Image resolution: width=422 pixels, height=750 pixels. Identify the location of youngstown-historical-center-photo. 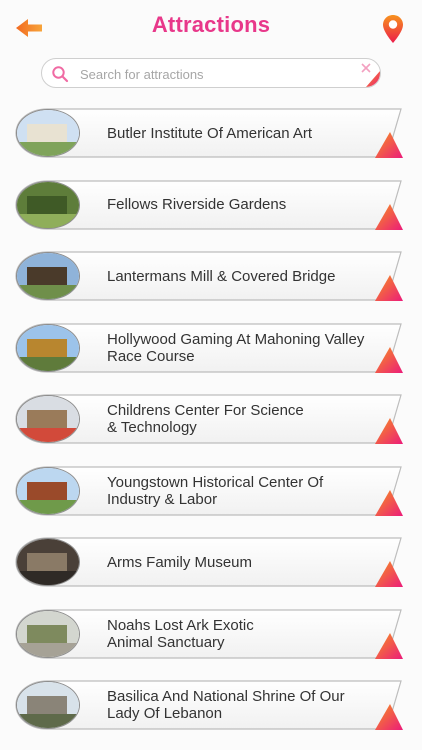
(48, 490).